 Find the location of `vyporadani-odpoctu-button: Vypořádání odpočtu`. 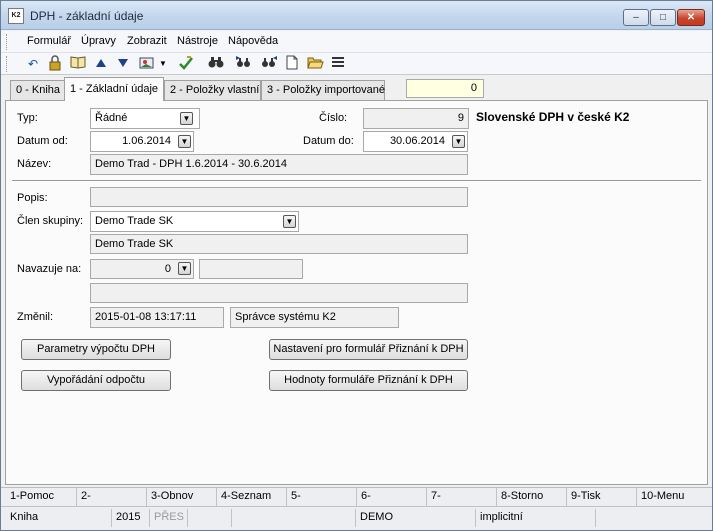

vyporadani-odpoctu-button: Vypořádání odpočtu is located at coordinates (96, 380).